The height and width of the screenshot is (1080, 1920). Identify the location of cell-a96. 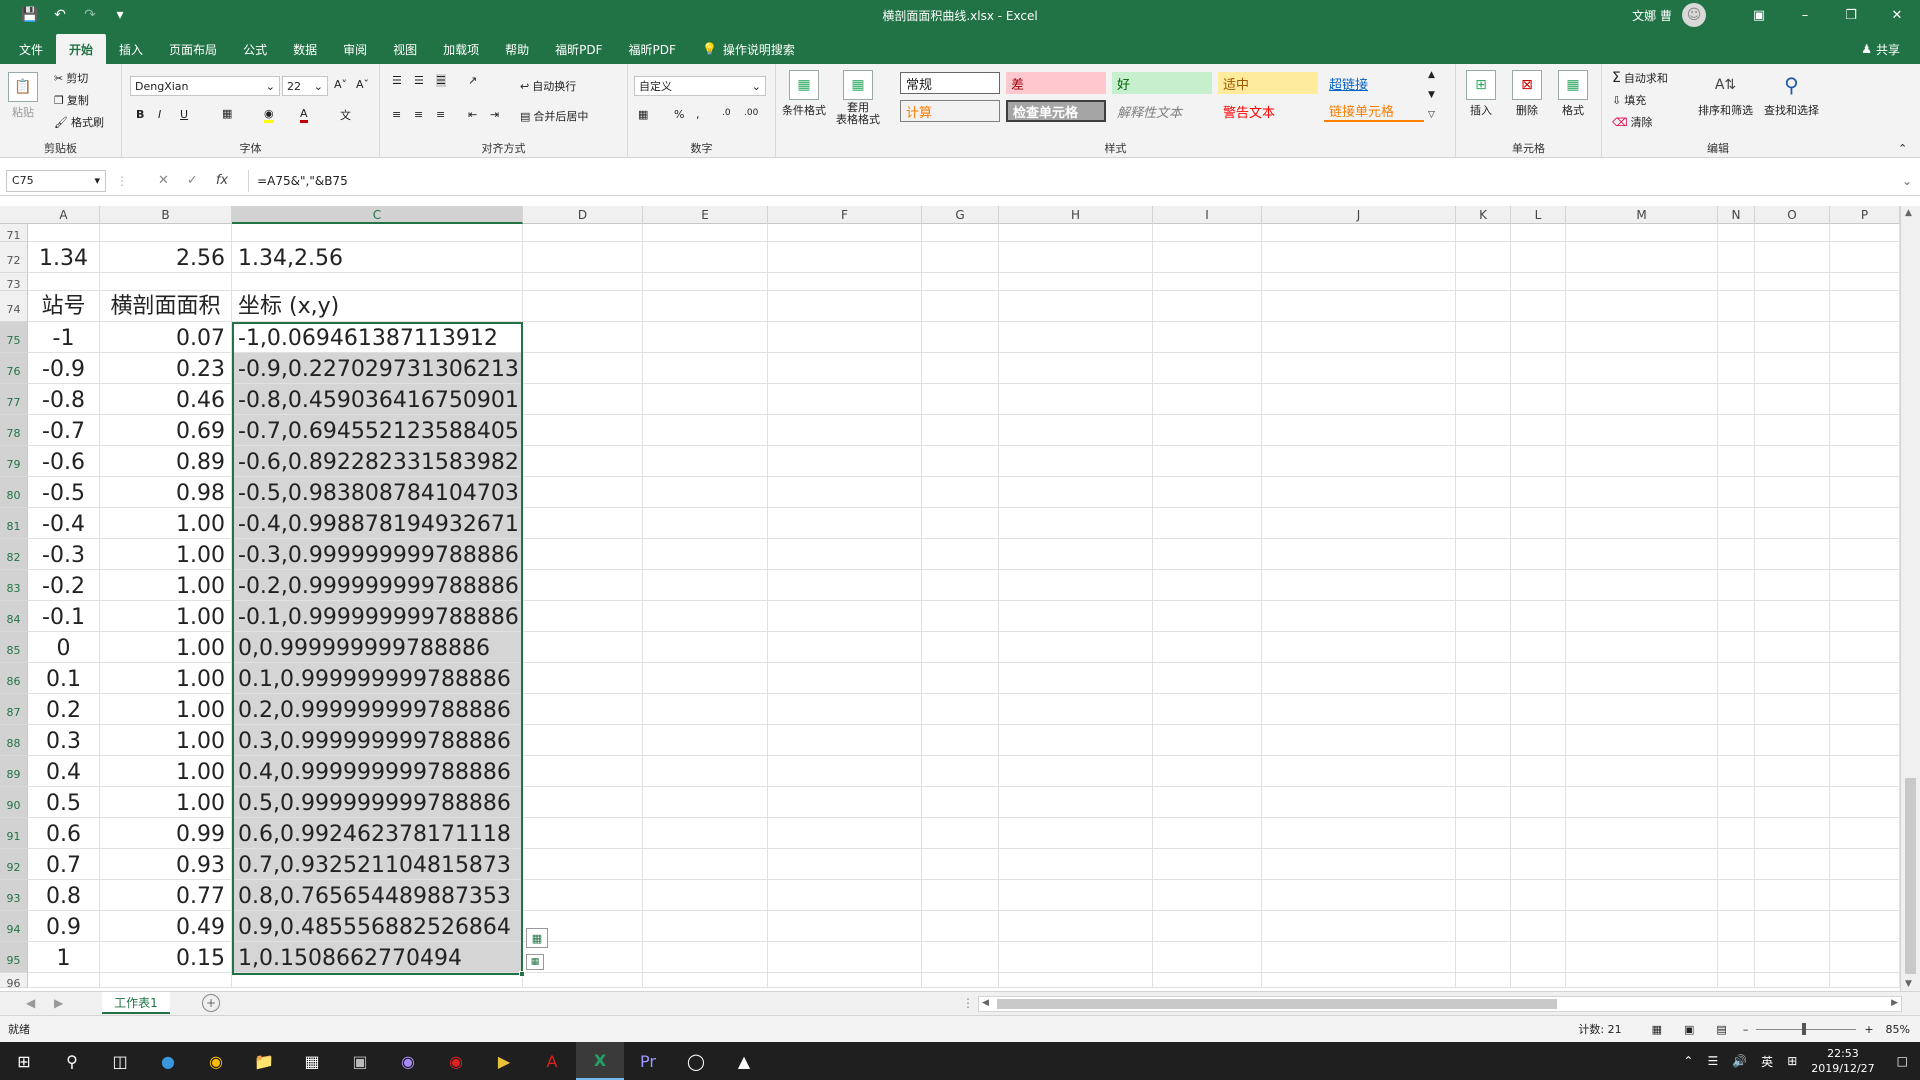
(64, 980).